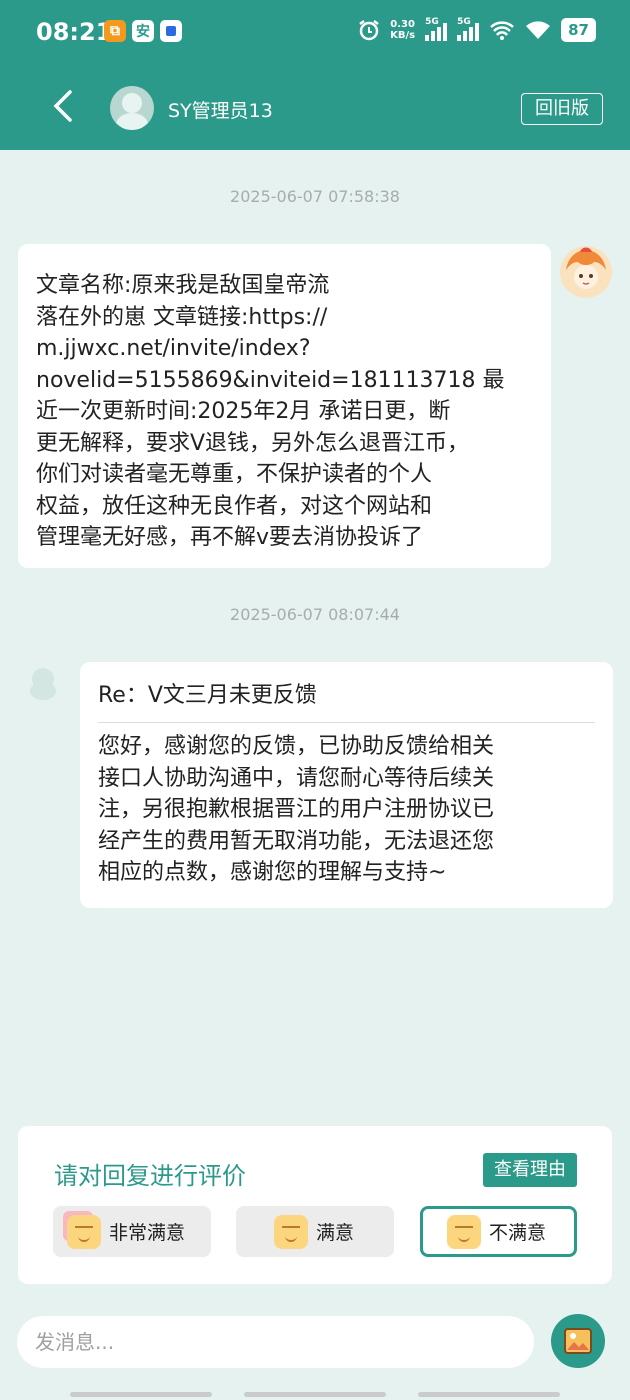 The height and width of the screenshot is (1400, 630). Describe the element at coordinates (150, 1176) in the screenshot. I see `rating-title: 请对回复进行评价` at that location.